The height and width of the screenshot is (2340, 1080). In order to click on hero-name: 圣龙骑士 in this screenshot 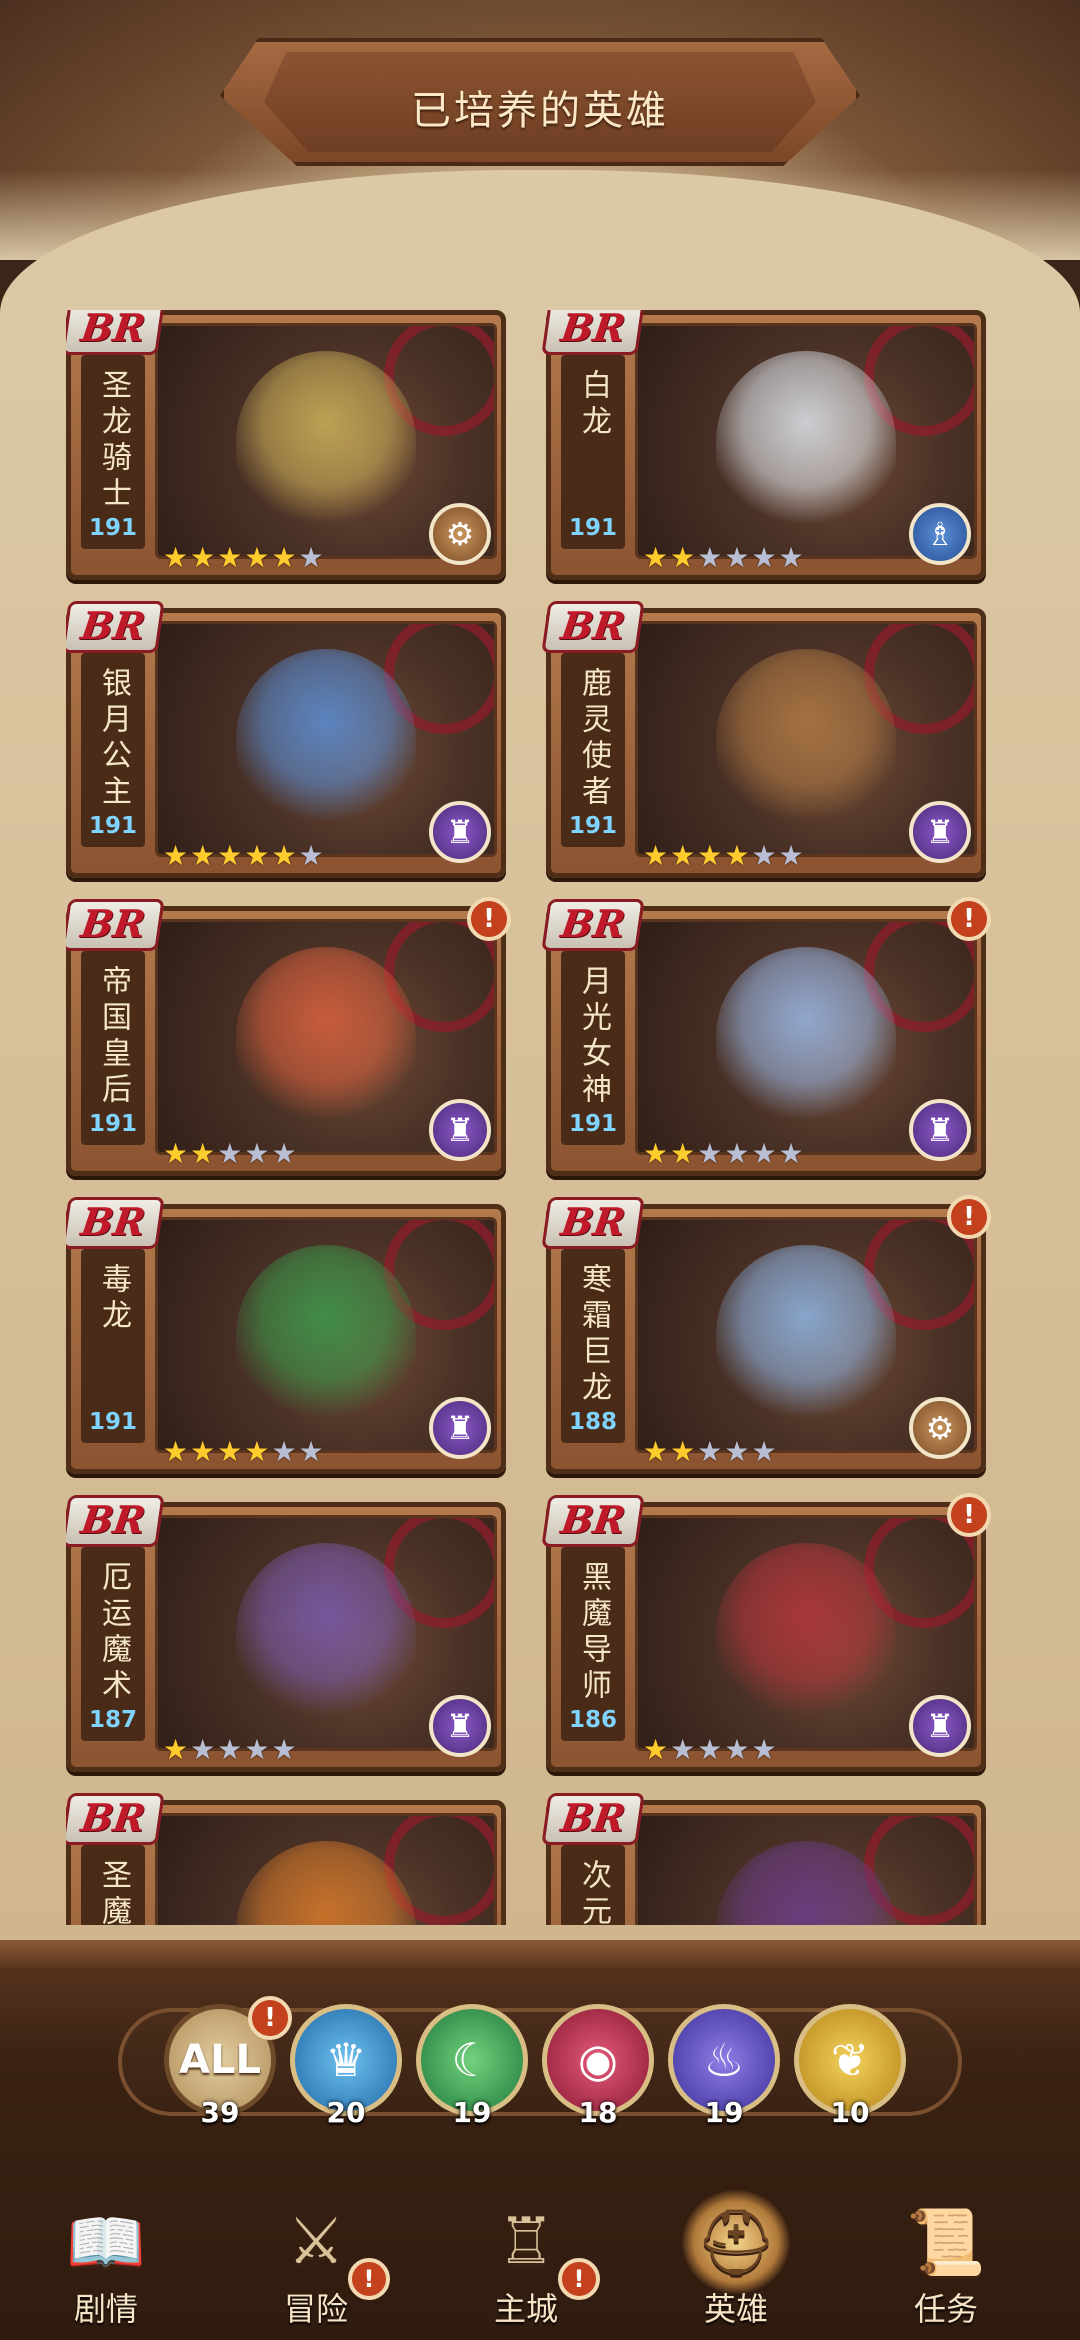, I will do `click(113, 441)`.